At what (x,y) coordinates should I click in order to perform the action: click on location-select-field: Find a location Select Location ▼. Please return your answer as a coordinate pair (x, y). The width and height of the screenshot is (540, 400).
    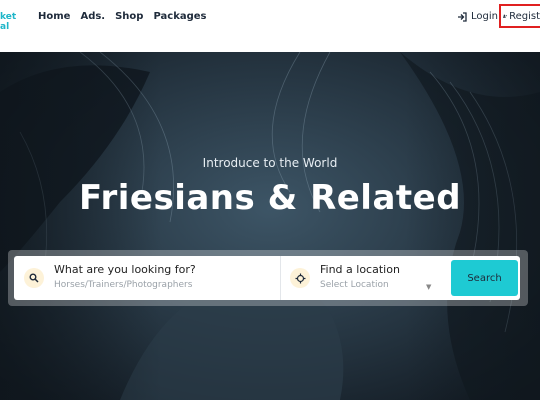
    Looking at the image, I should click on (360, 278).